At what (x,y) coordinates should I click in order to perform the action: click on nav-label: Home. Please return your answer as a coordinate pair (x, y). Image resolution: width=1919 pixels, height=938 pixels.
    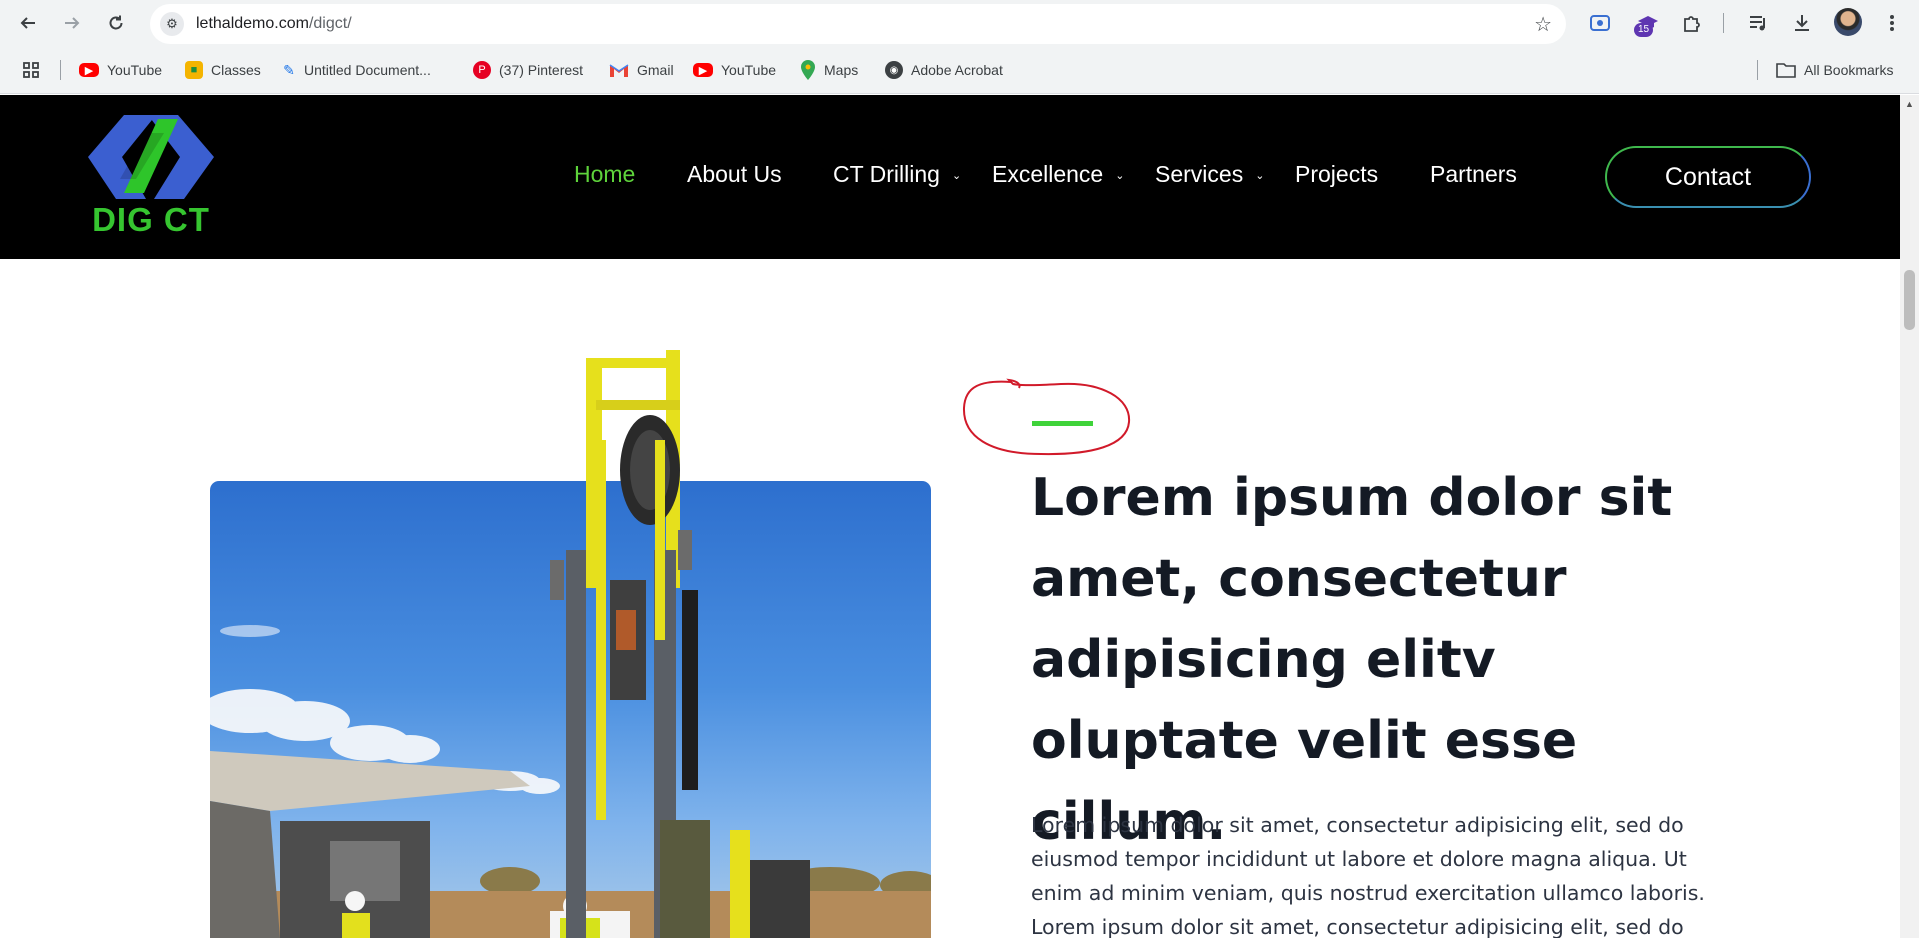
    Looking at the image, I should click on (605, 174).